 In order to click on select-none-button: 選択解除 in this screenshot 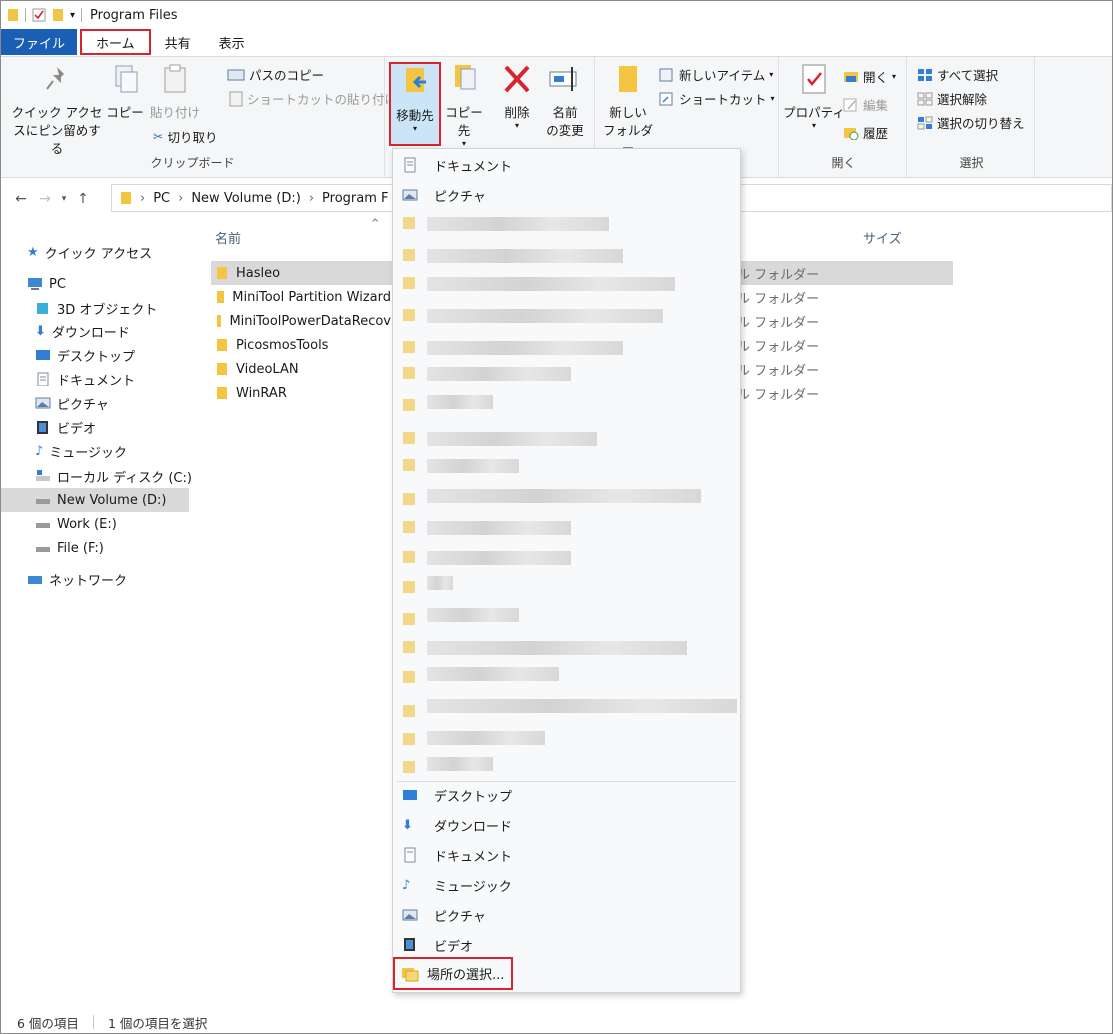, I will do `click(952, 98)`.